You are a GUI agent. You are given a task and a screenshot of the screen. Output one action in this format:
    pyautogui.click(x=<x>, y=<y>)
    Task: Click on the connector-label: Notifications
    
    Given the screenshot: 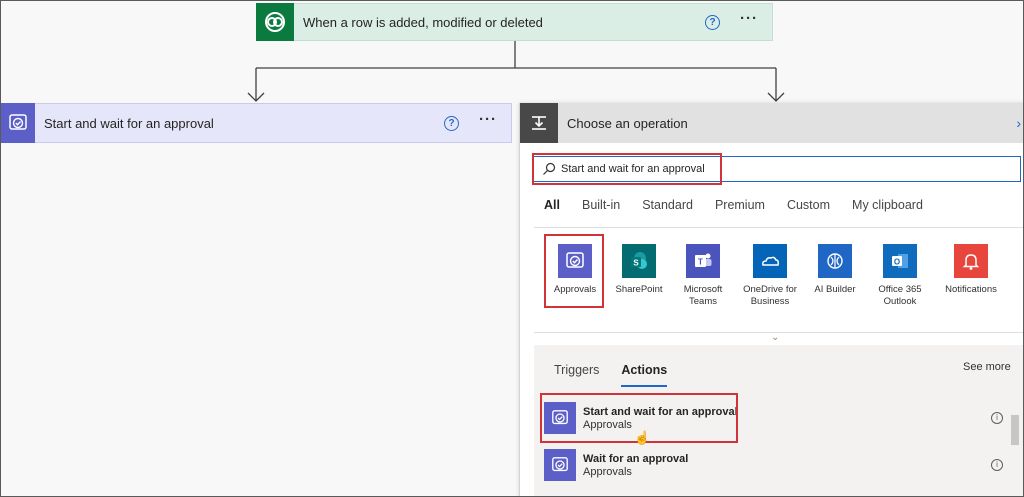 What is the action you would take?
    pyautogui.click(x=971, y=289)
    